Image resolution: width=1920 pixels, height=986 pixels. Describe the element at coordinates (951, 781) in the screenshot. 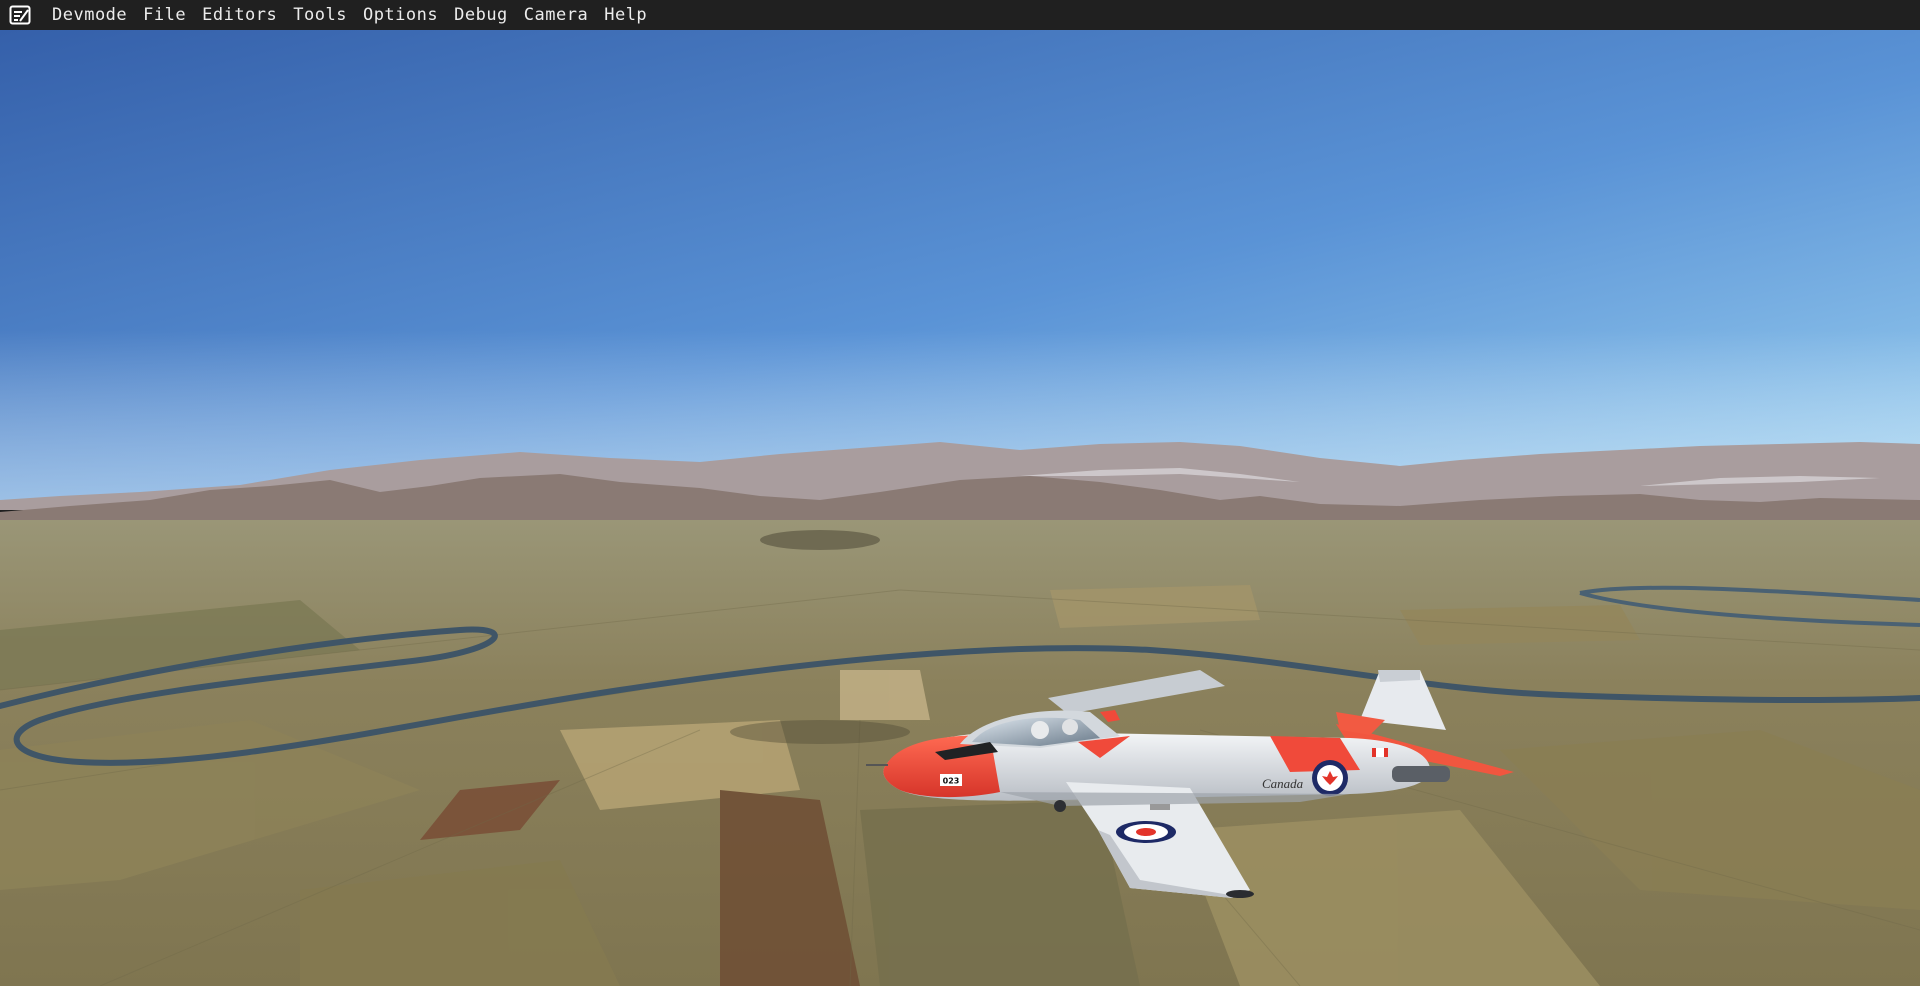

I see `aircraft-nose-code: 023` at that location.